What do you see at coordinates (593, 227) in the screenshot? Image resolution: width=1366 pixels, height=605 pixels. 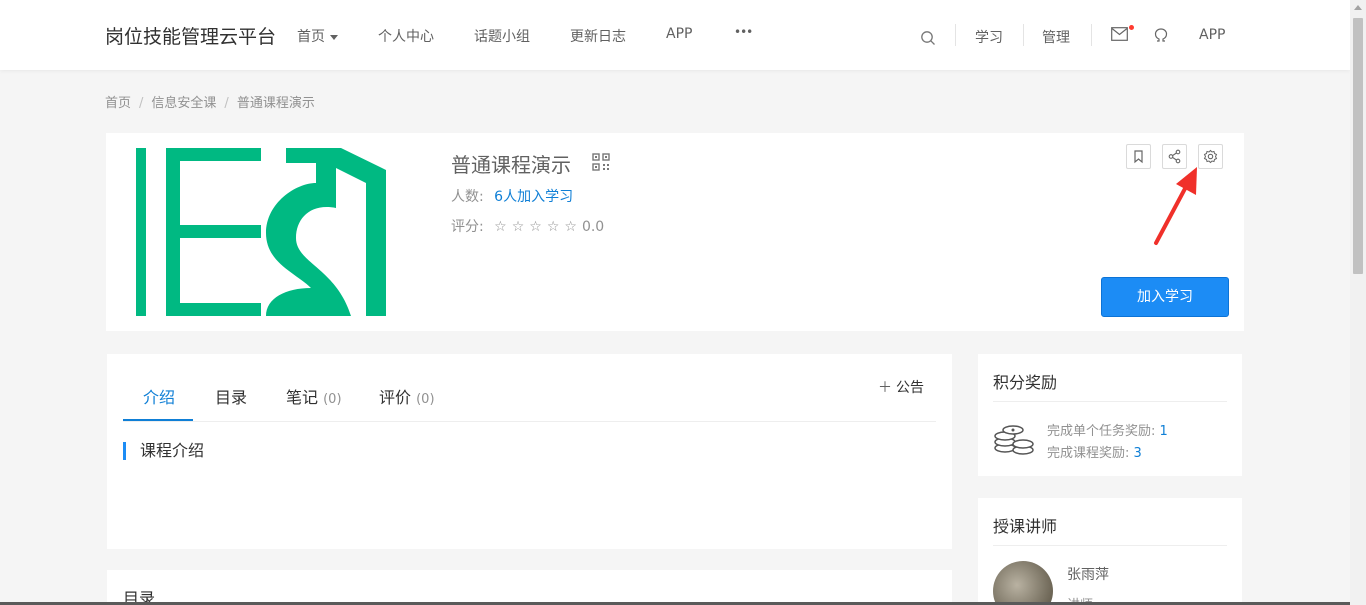 I see `rating-value: 0.0` at bounding box center [593, 227].